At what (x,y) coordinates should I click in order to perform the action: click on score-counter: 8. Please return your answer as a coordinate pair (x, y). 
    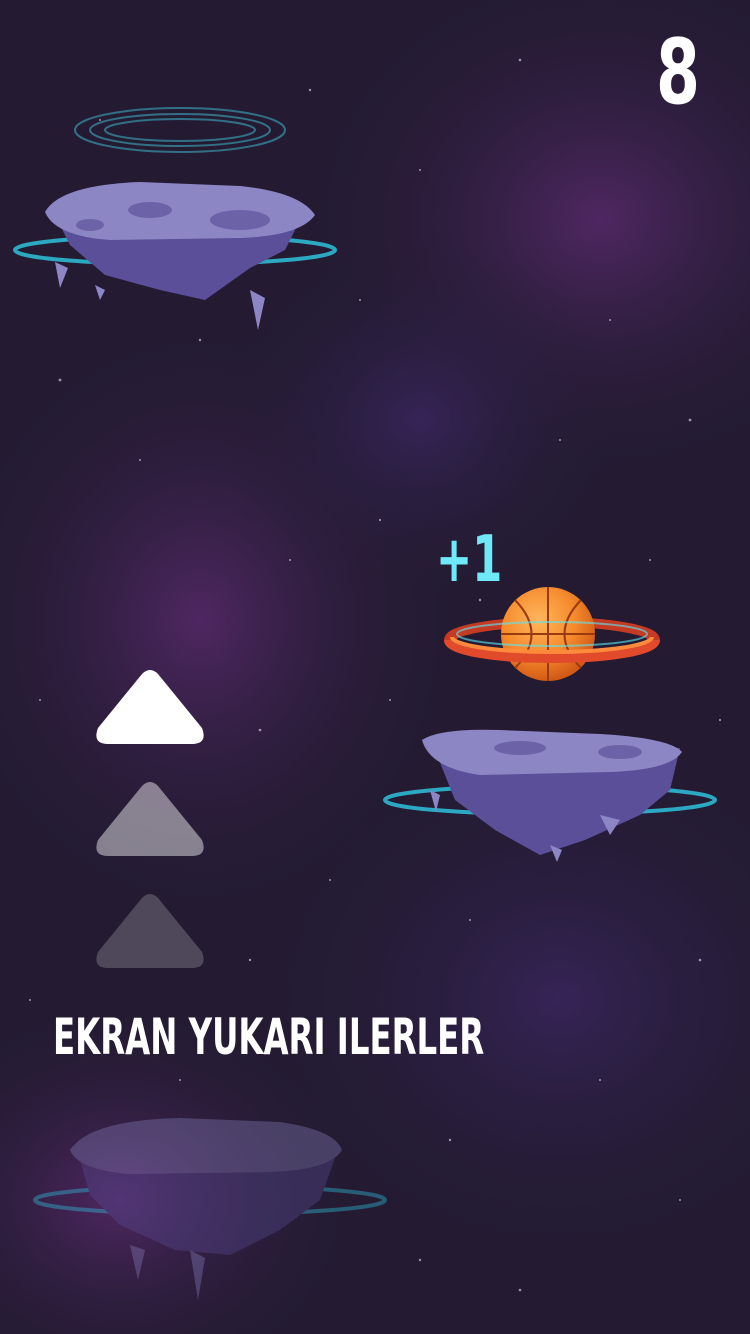
    Looking at the image, I should click on (677, 72).